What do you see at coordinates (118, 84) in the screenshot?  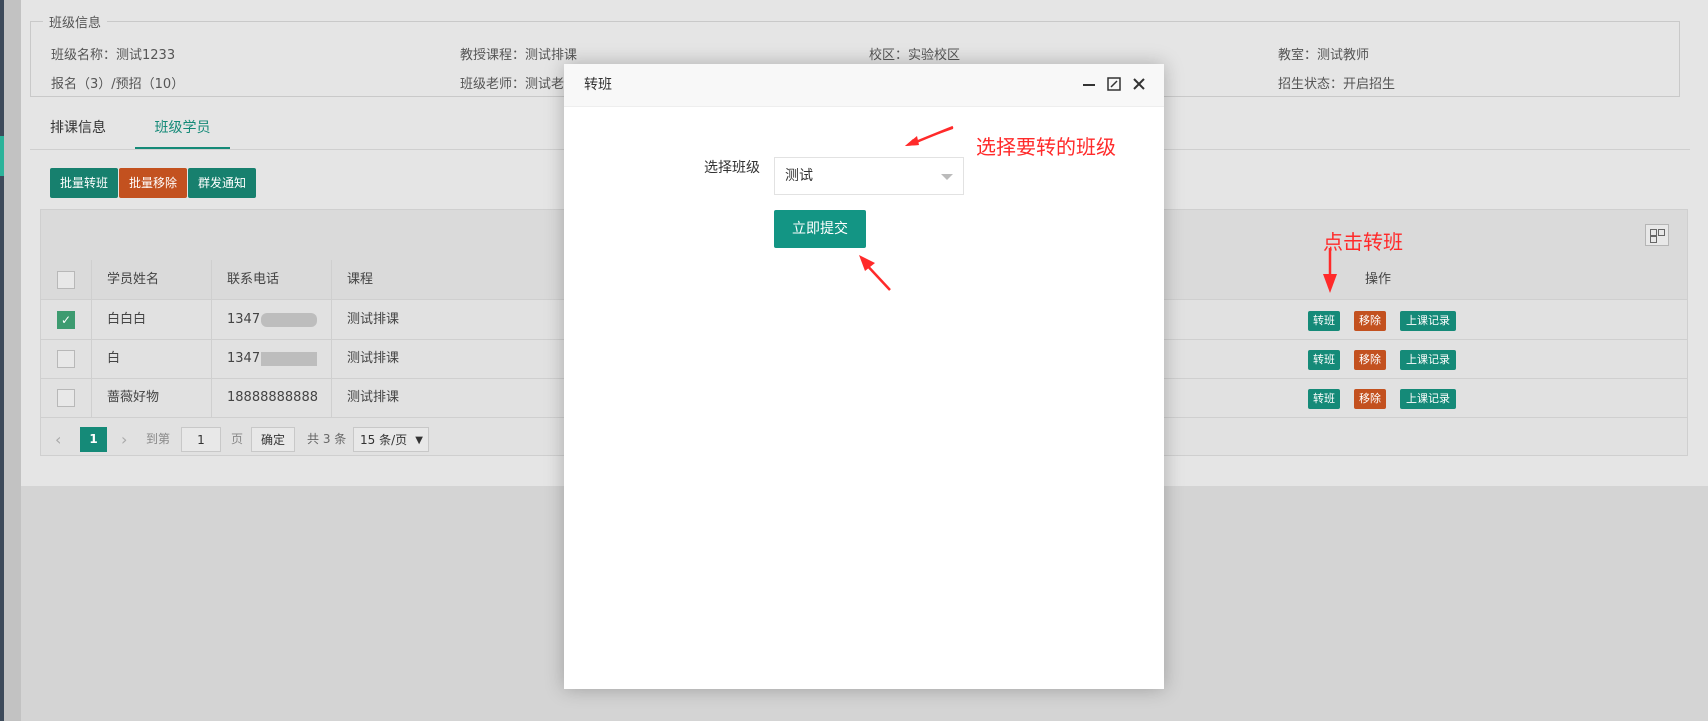 I see `enroll-count: 报名（3）/预招（10）` at bounding box center [118, 84].